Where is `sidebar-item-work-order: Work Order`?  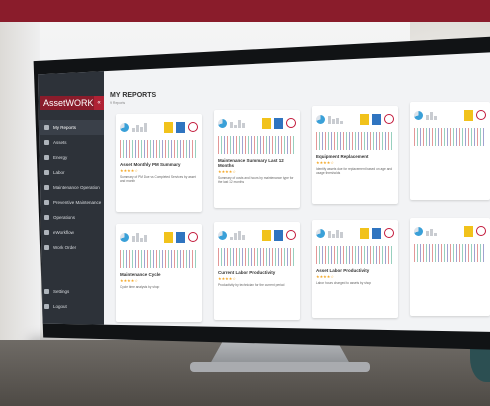 sidebar-item-work-order: Work Order is located at coordinates (71, 247).